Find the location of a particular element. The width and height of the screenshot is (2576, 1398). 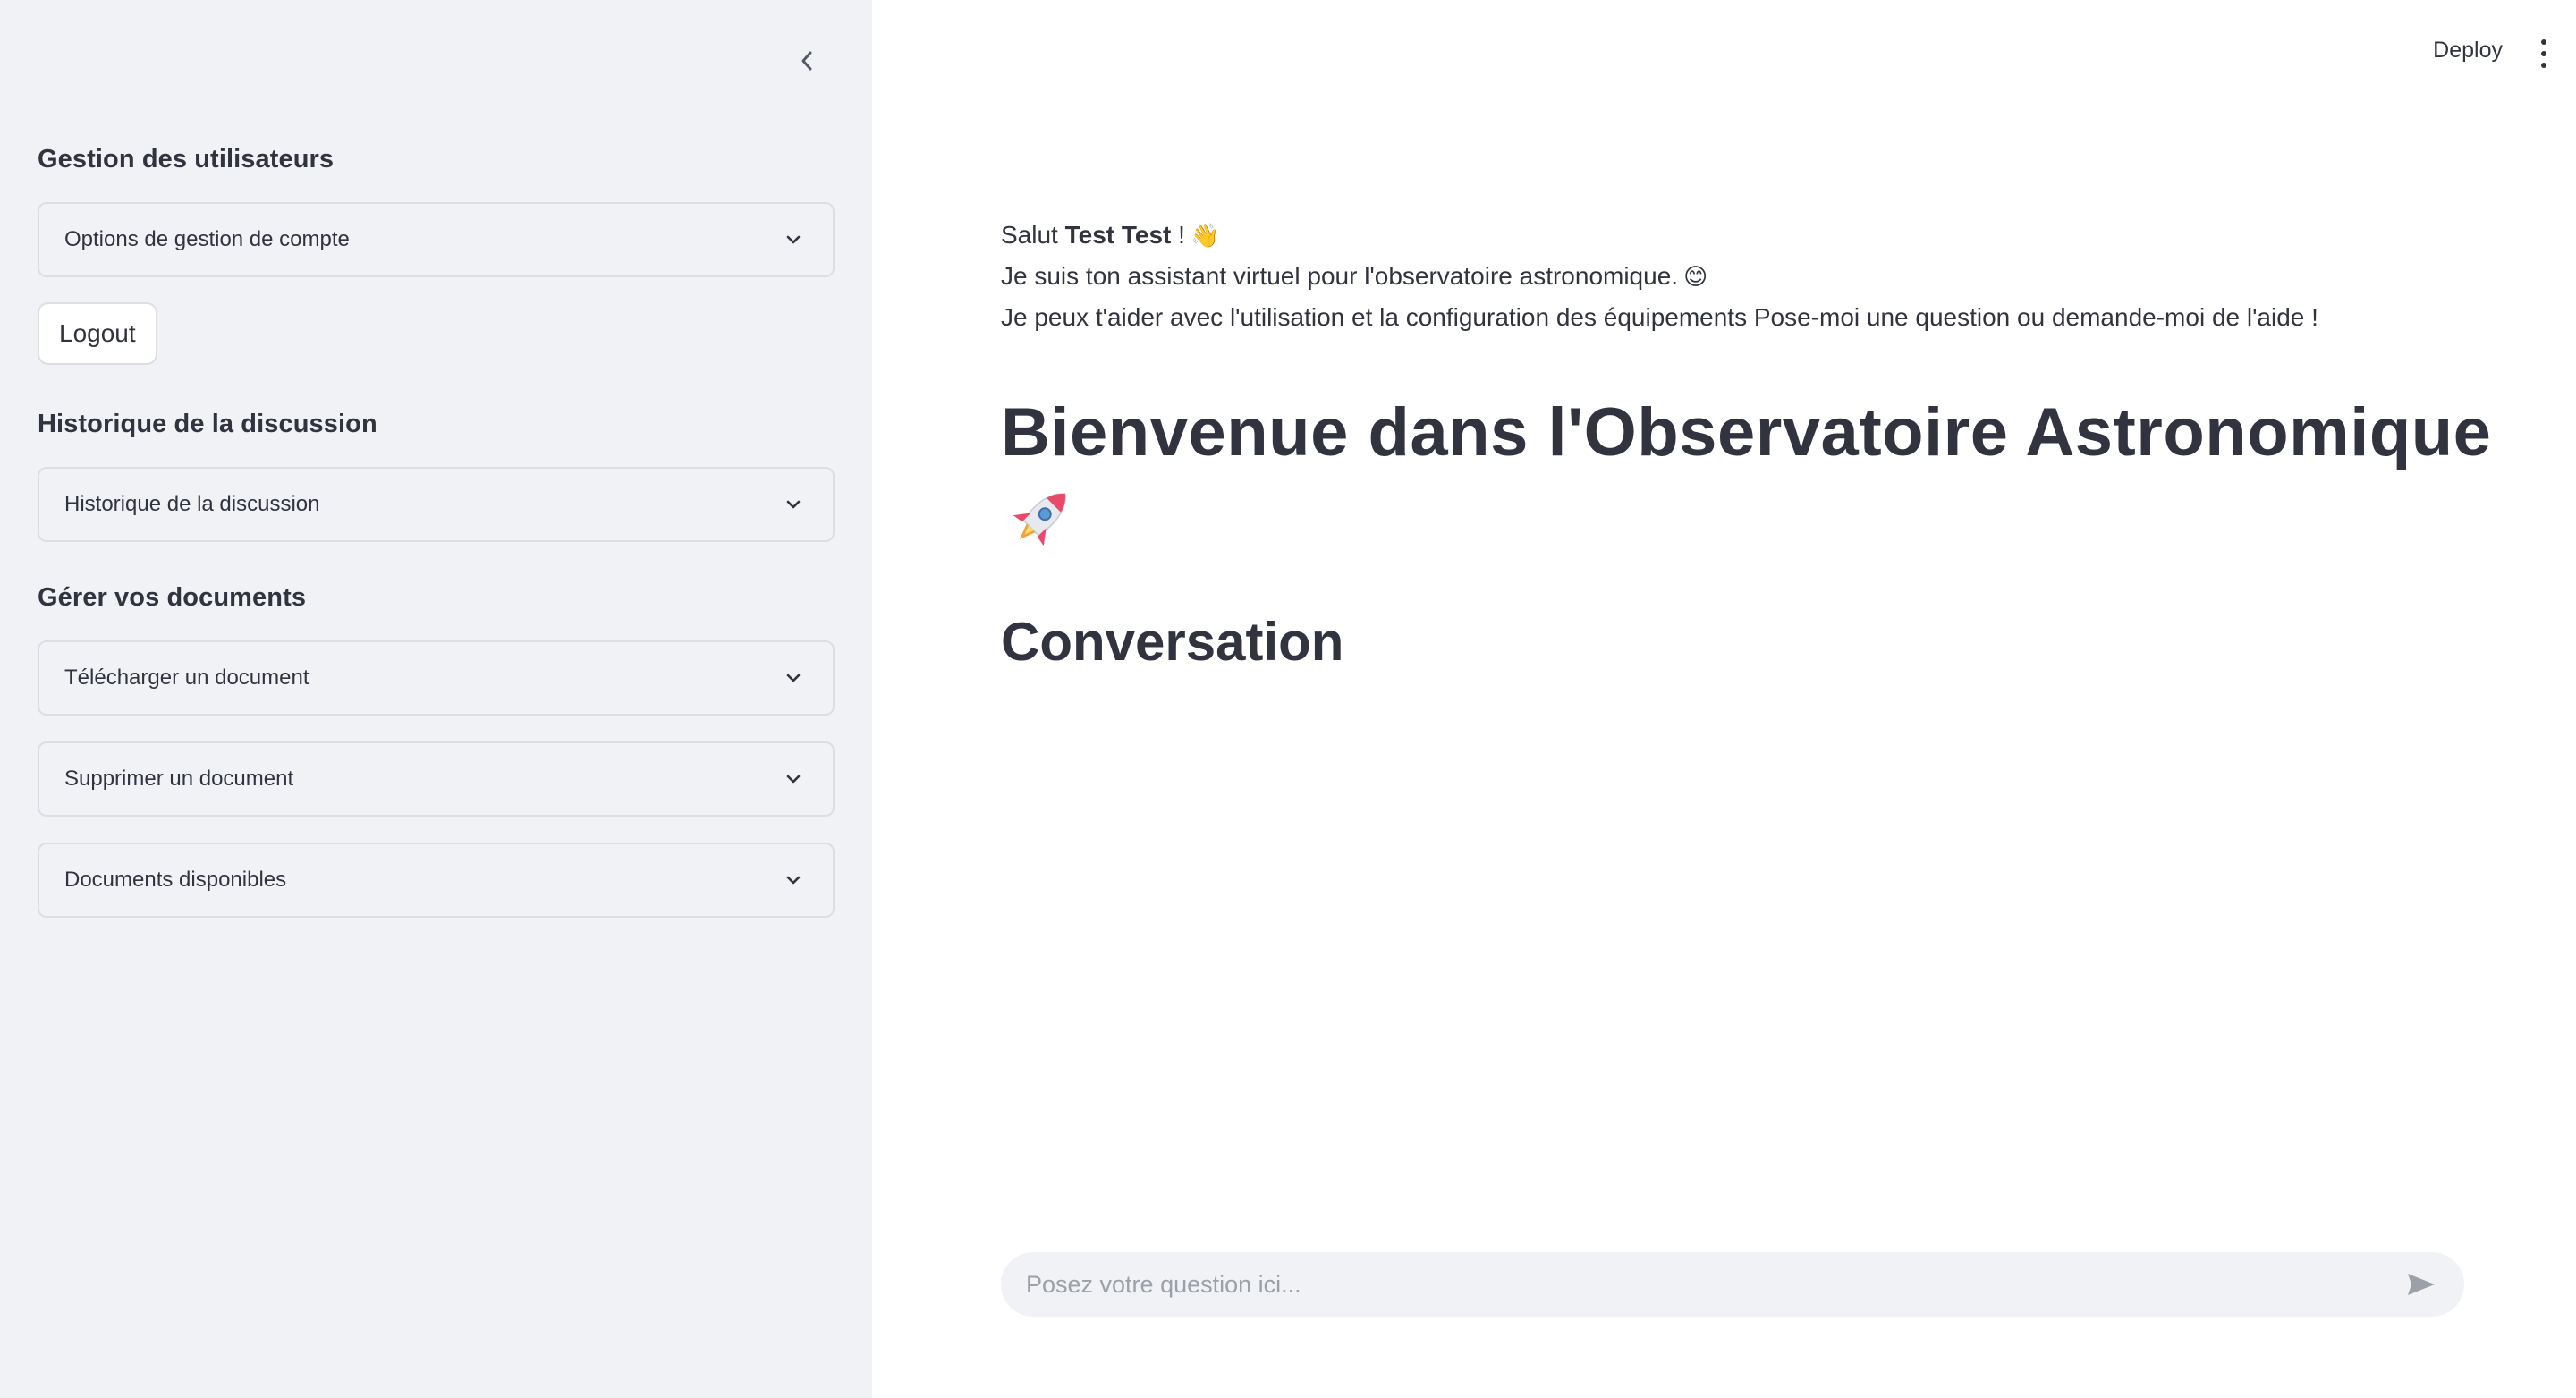

main-menu-icon is located at coordinates (2544, 53).